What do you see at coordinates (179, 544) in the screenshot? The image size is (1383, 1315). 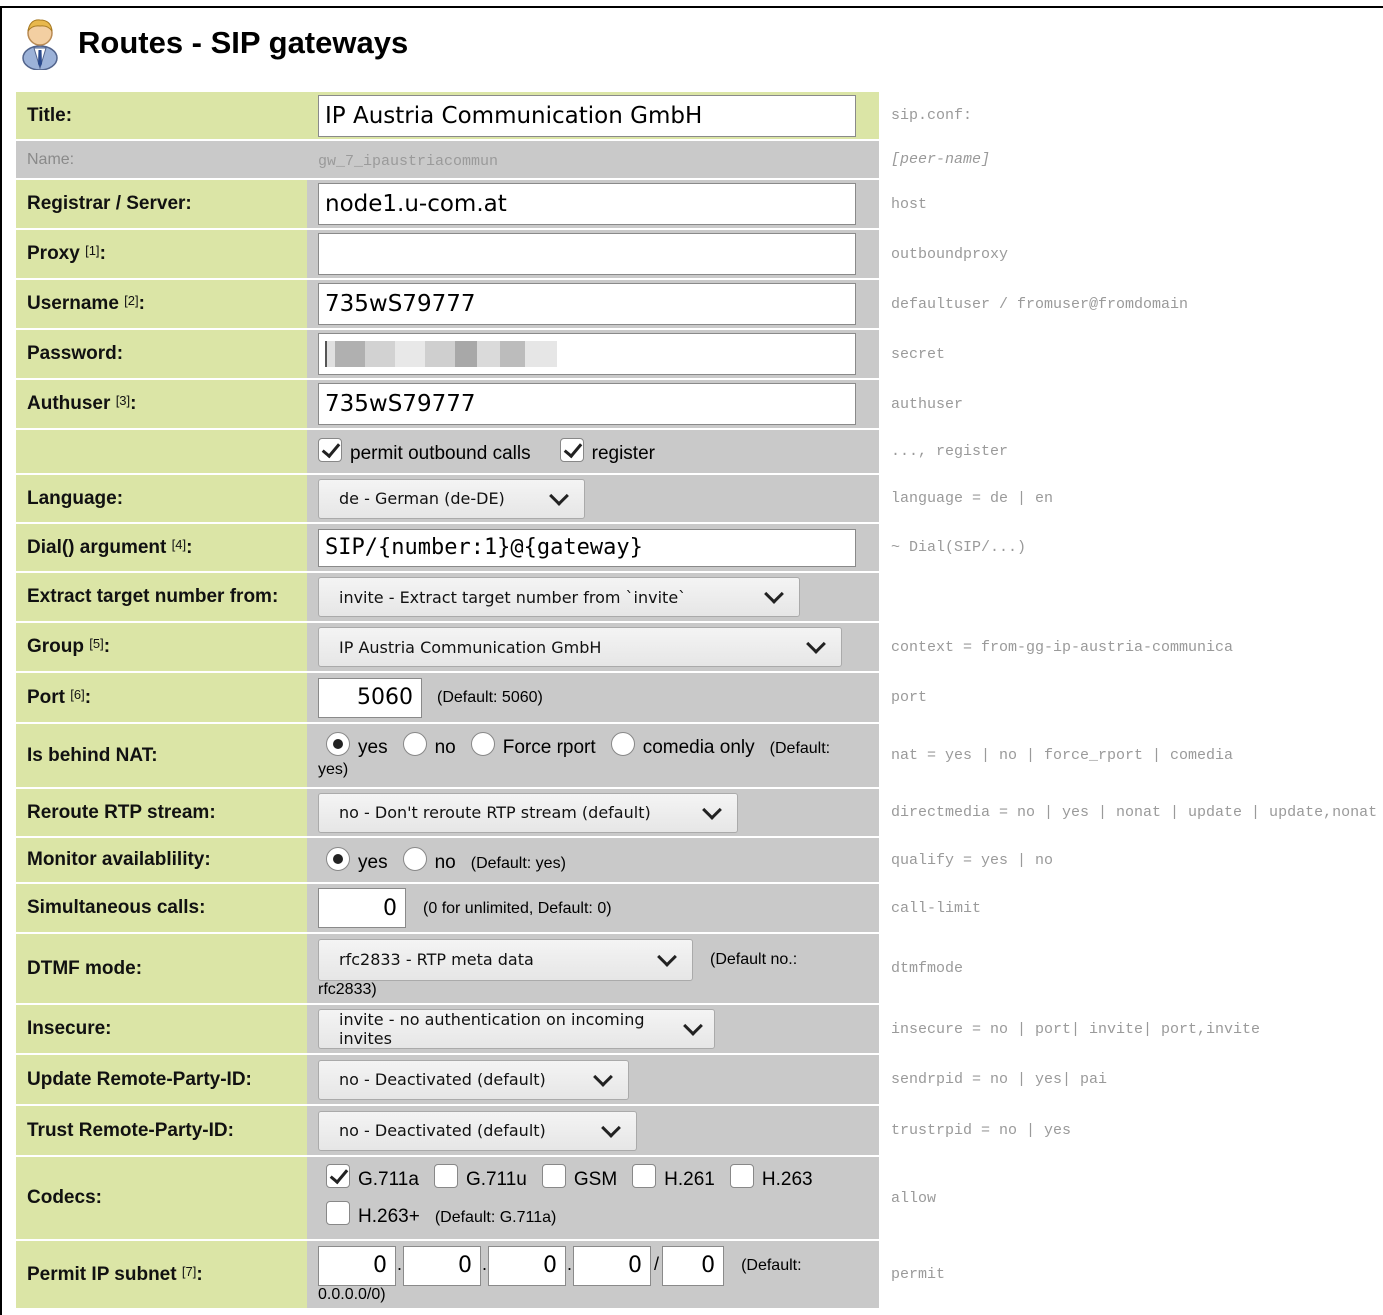 I see `dial-footnote: [4]` at bounding box center [179, 544].